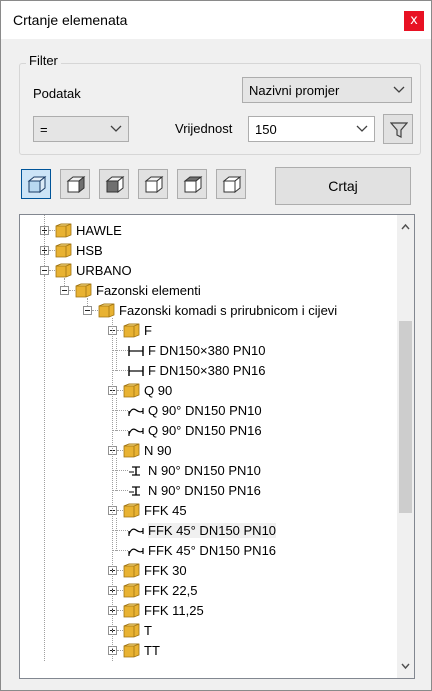  Describe the element at coordinates (209, 591) in the screenshot. I see `tree-folder-item: FFK 22,5` at that location.